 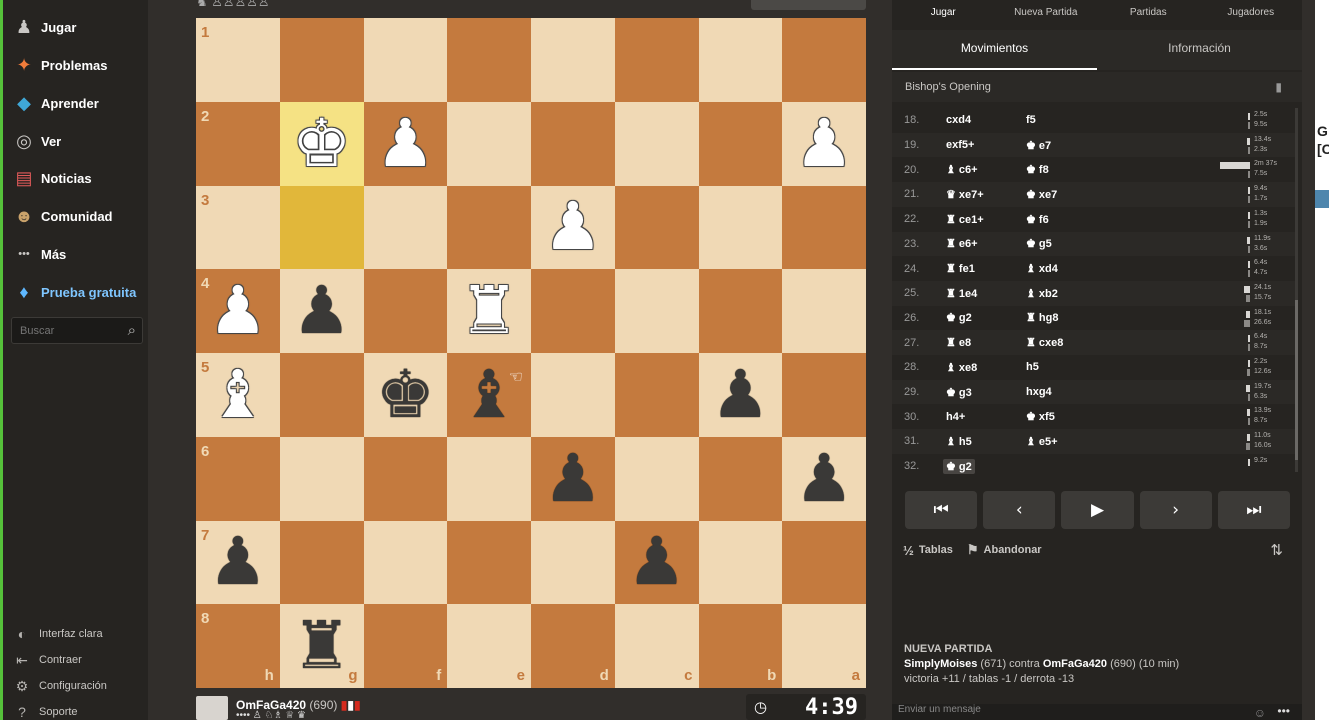 What do you see at coordinates (321, 60) in the screenshot?
I see `square-g1` at bounding box center [321, 60].